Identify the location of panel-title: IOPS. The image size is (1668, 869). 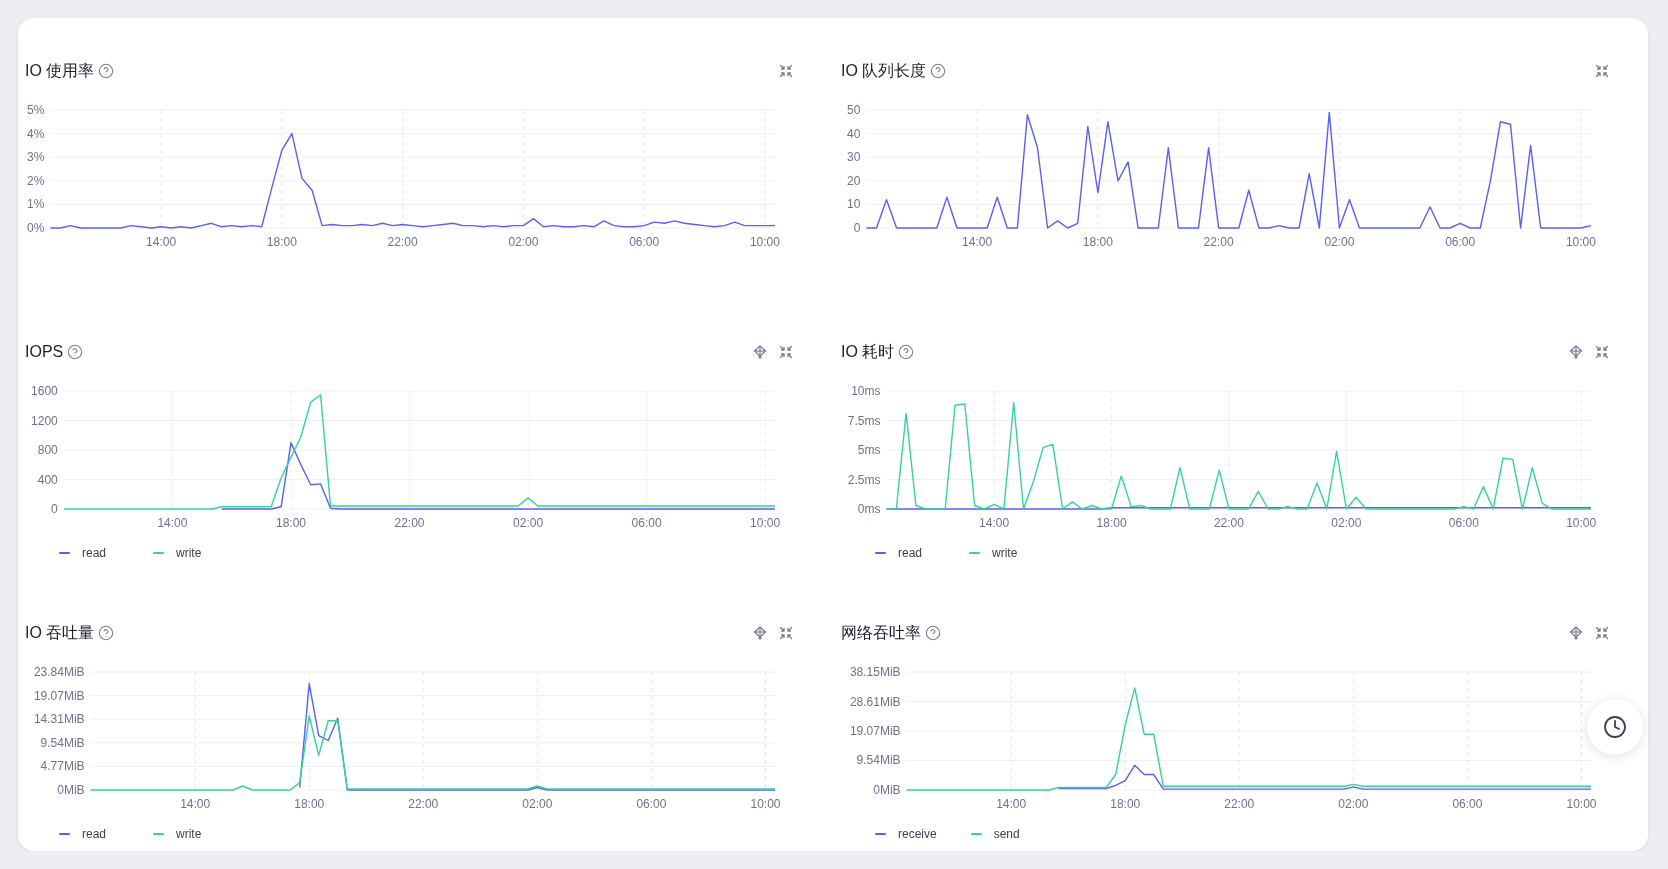
(44, 352).